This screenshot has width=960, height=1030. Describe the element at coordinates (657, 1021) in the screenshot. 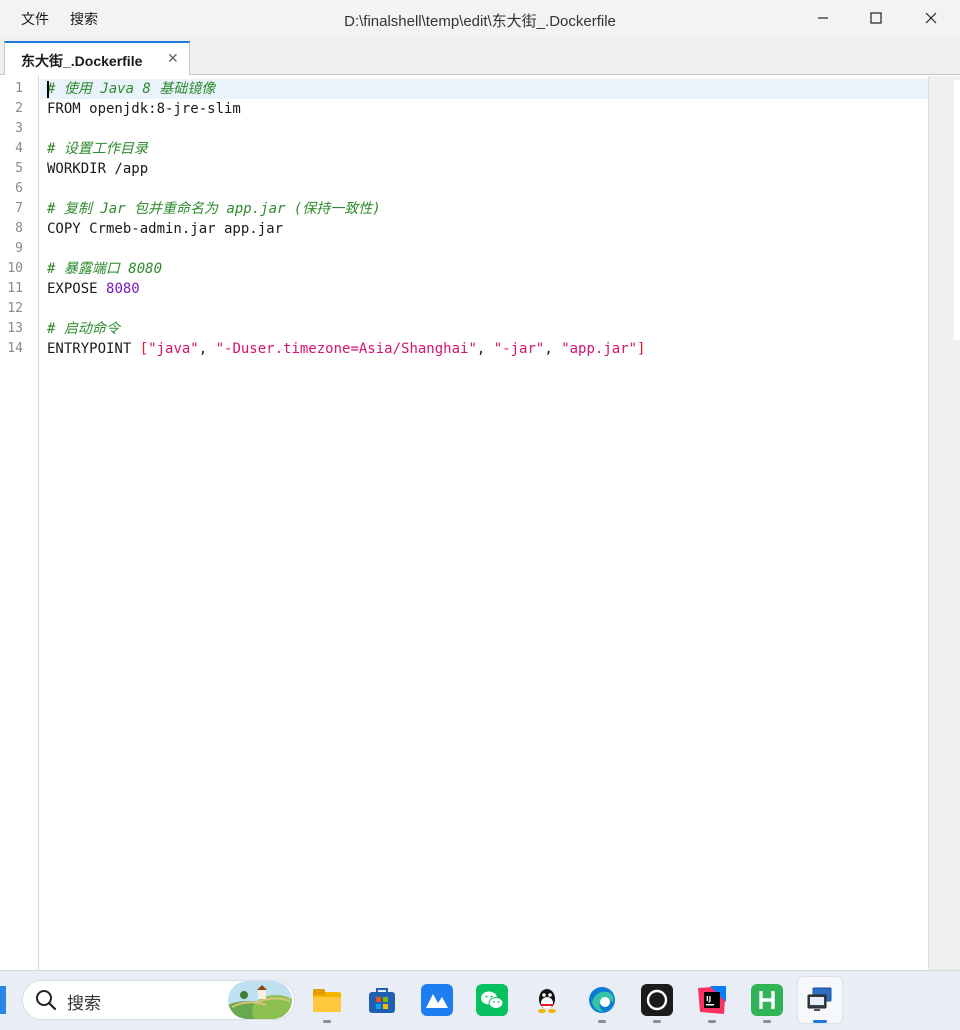

I see `running-indicator-chatgpt` at that location.